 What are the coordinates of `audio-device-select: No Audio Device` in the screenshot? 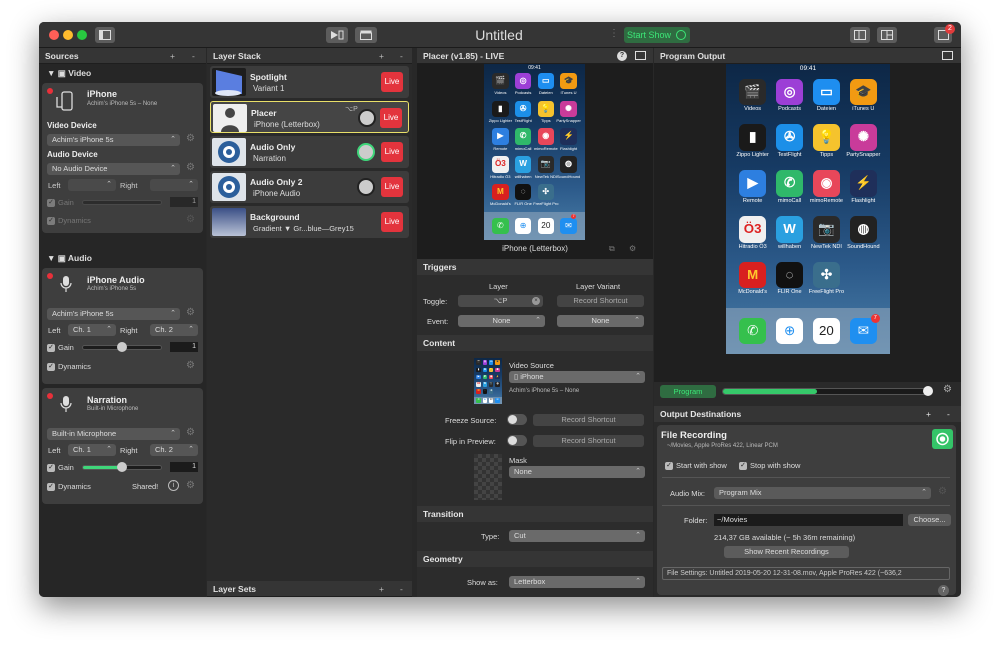 It's located at (113, 169).